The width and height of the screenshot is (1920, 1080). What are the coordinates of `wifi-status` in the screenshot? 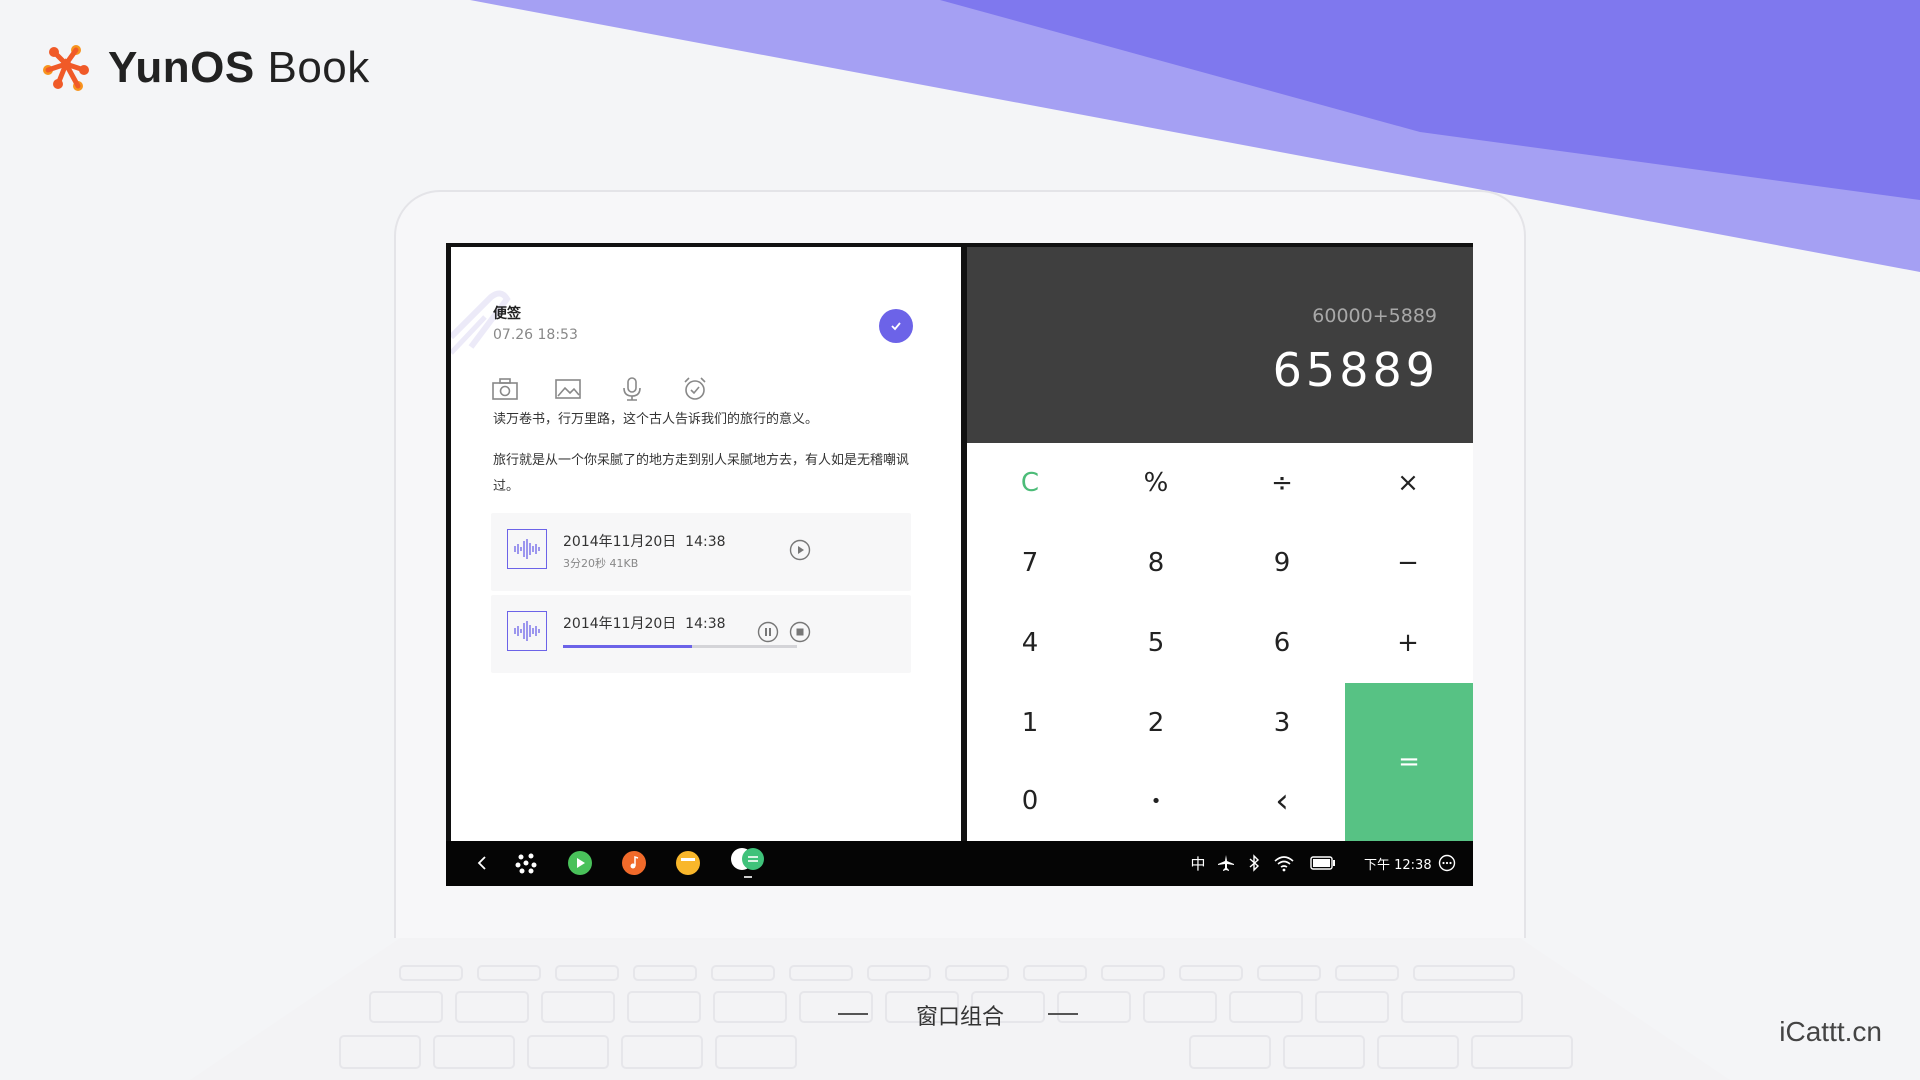 It's located at (1284, 863).